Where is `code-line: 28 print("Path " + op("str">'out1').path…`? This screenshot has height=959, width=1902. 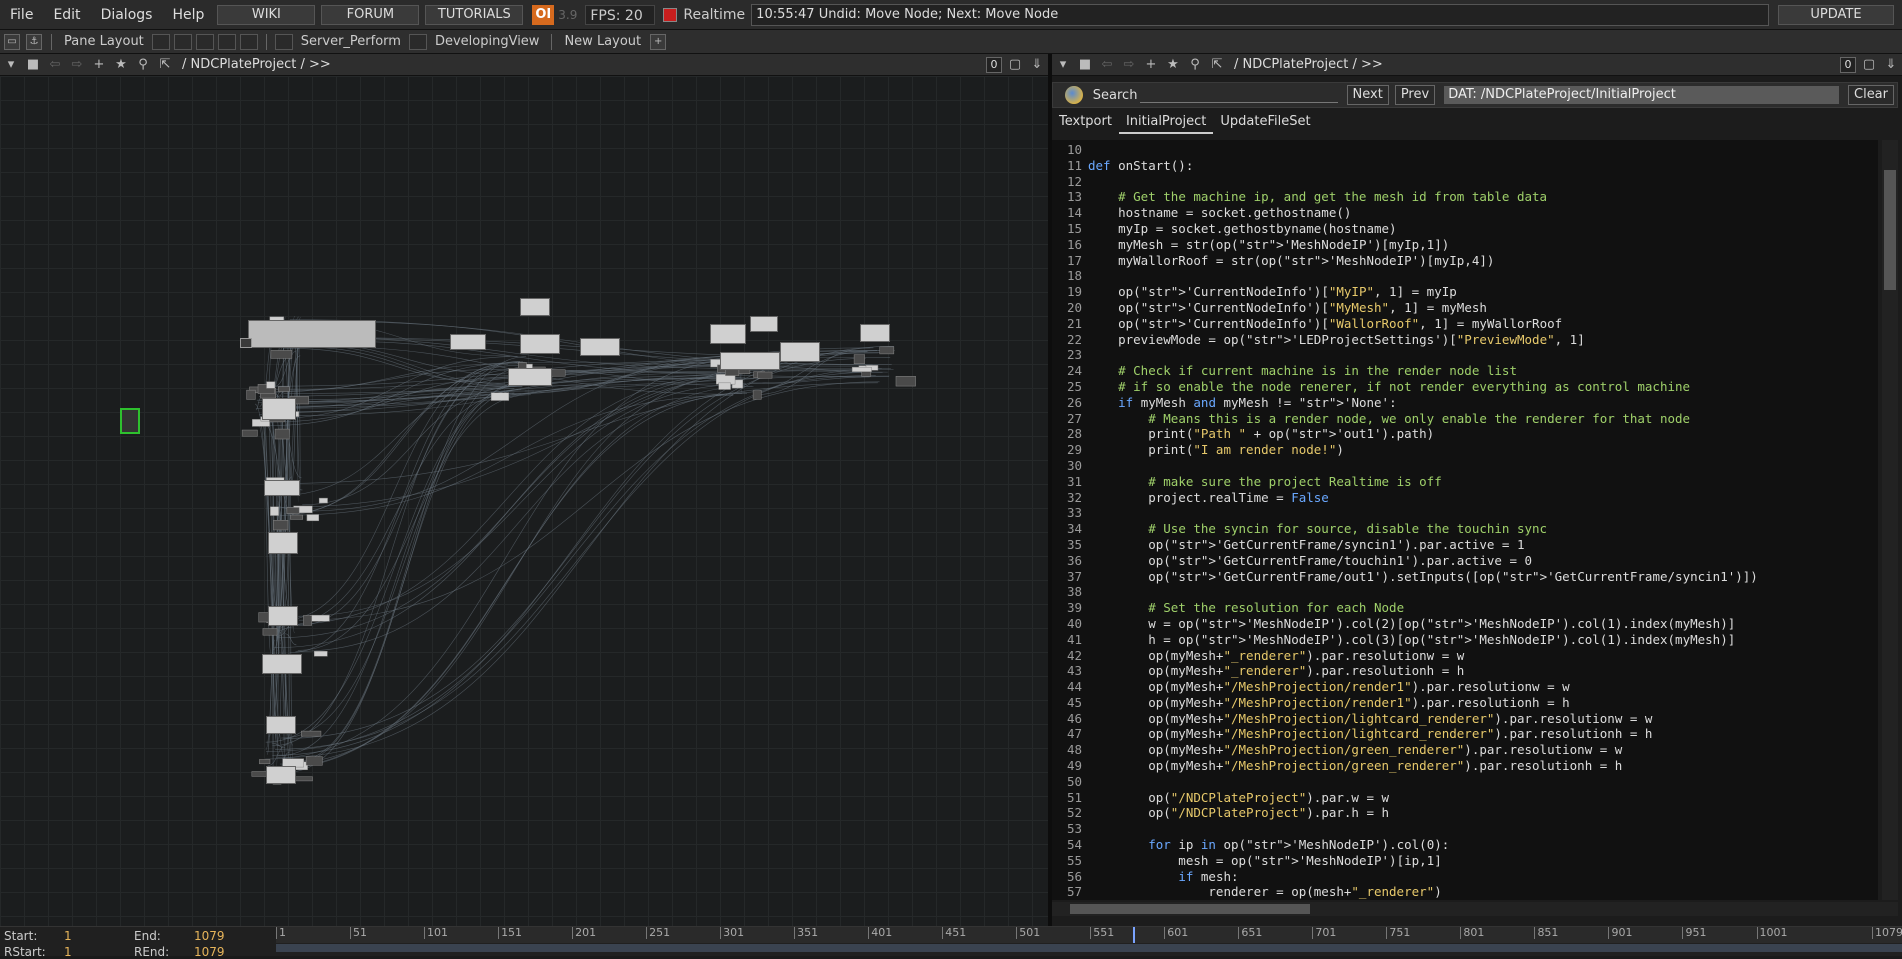 code-line: 28 print("Path " + op("str">'out1').path… is located at coordinates (1465, 434).